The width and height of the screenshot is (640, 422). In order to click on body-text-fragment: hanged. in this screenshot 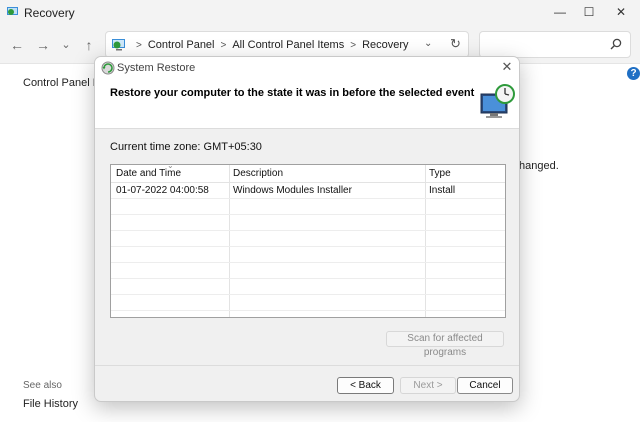, I will do `click(539, 166)`.